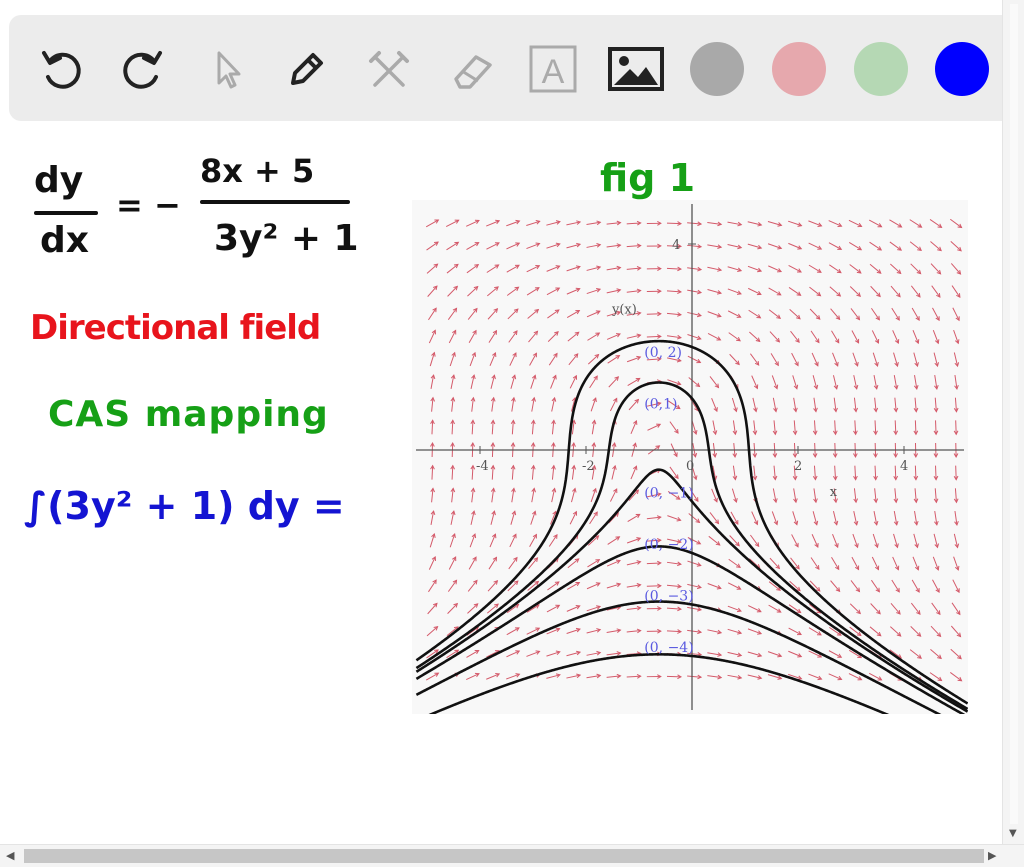 This screenshot has width=1024, height=867. I want to click on image-icon, so click(636, 69).